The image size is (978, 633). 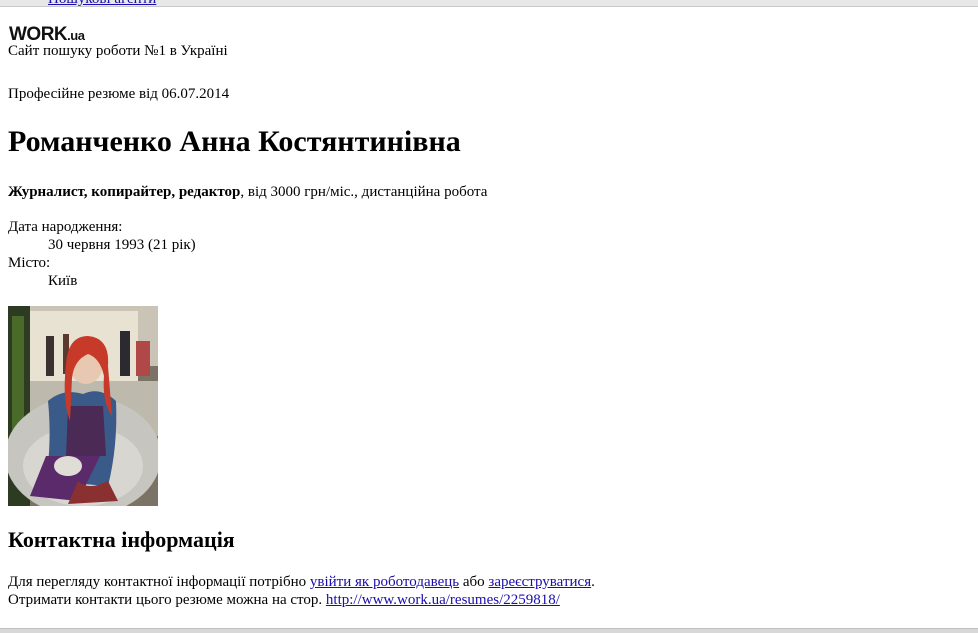 What do you see at coordinates (29, 263) in the screenshot?
I see `city-label: Місто:` at bounding box center [29, 263].